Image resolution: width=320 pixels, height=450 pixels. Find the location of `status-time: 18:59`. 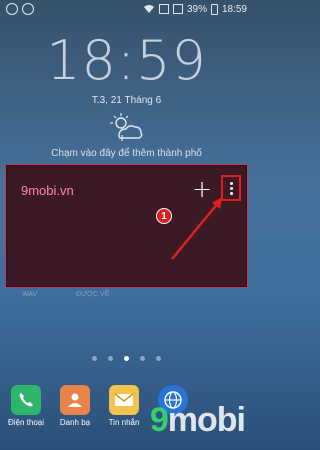

status-time: 18:59 is located at coordinates (234, 9).